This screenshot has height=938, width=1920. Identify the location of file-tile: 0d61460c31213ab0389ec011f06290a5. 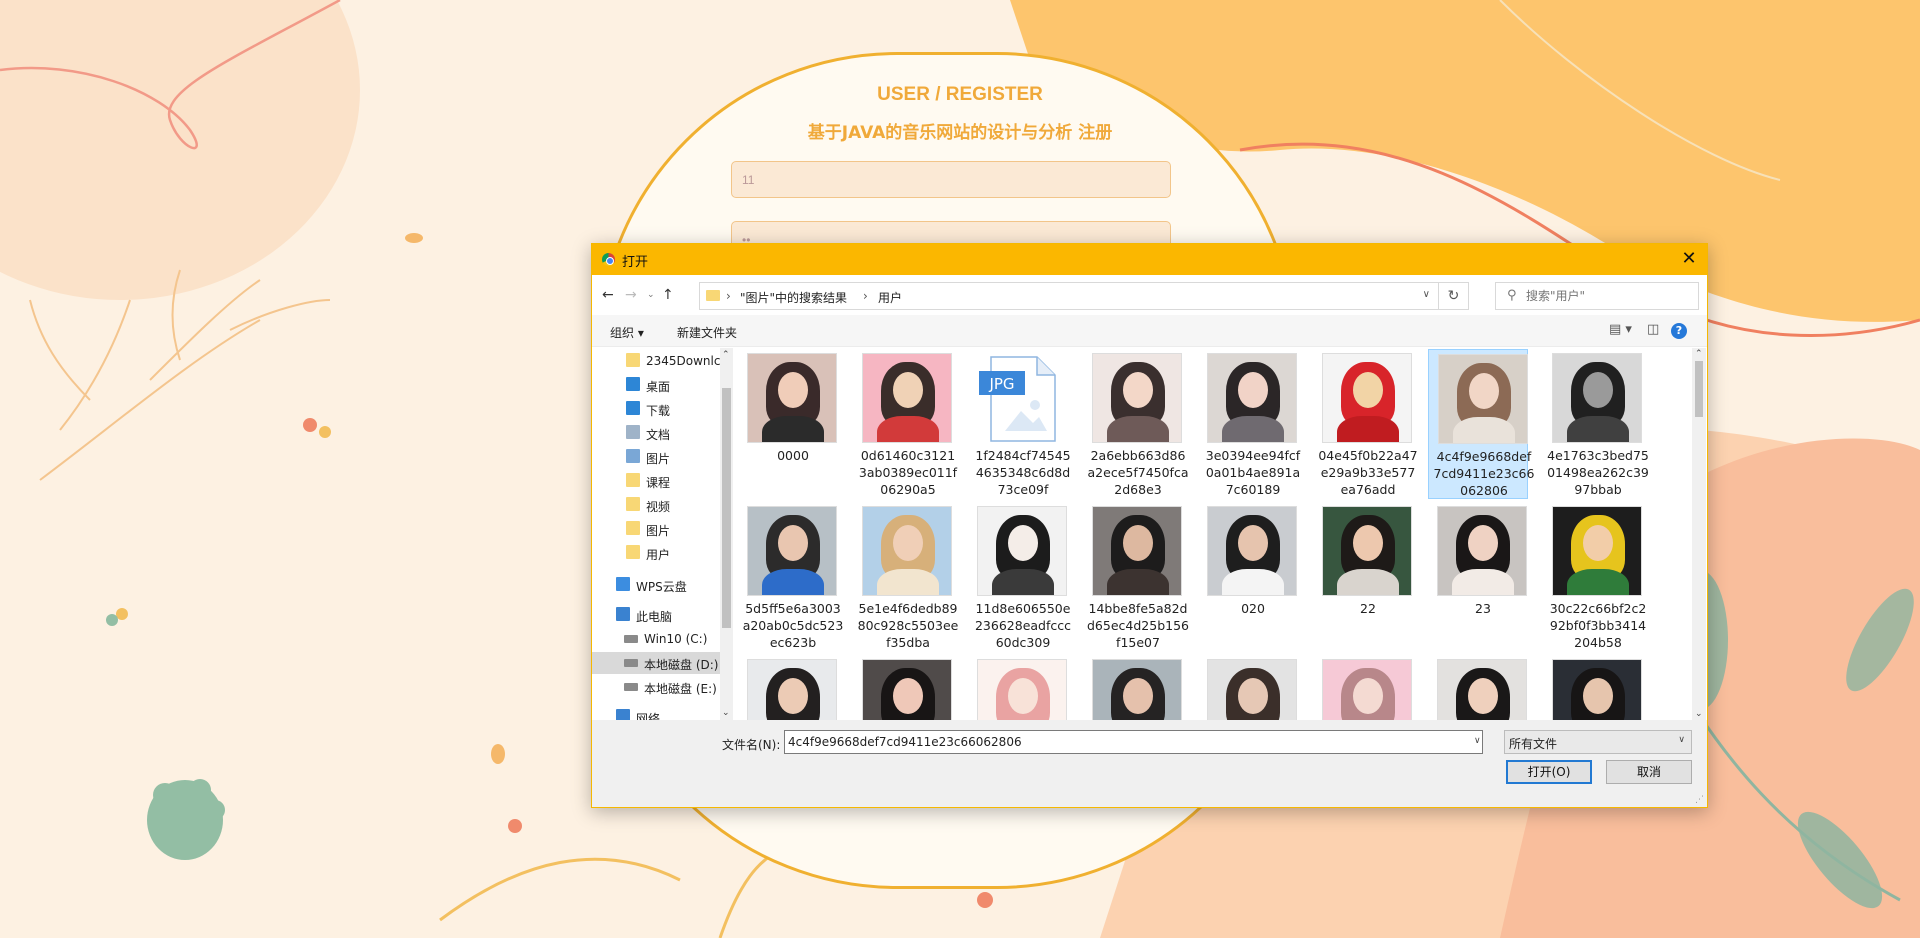
(905, 424).